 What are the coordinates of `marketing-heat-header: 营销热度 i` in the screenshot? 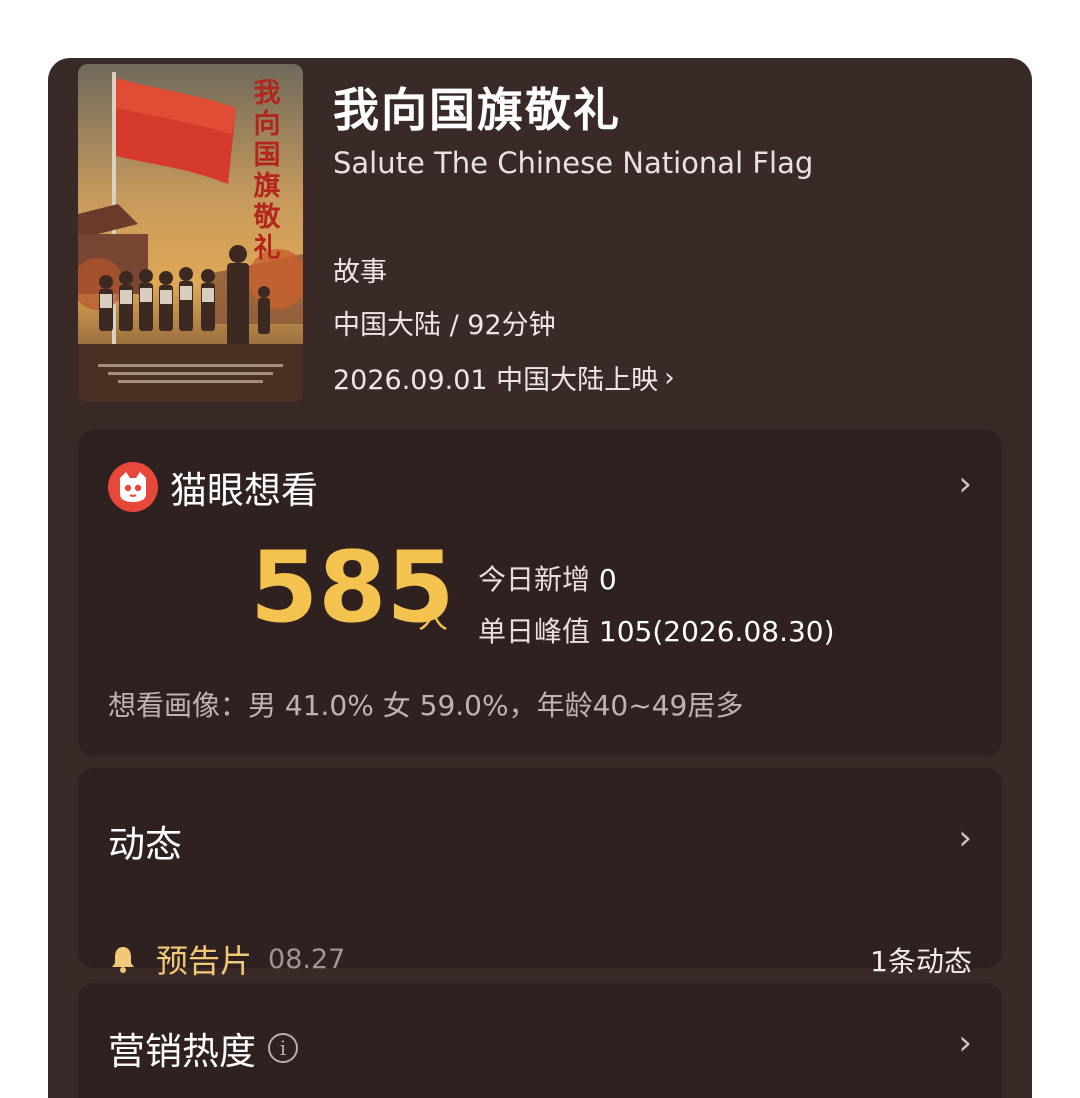 It's located at (203, 1048).